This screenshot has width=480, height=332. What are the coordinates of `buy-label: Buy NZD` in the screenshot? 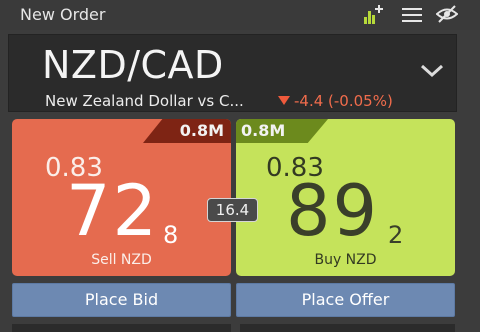 It's located at (345, 260).